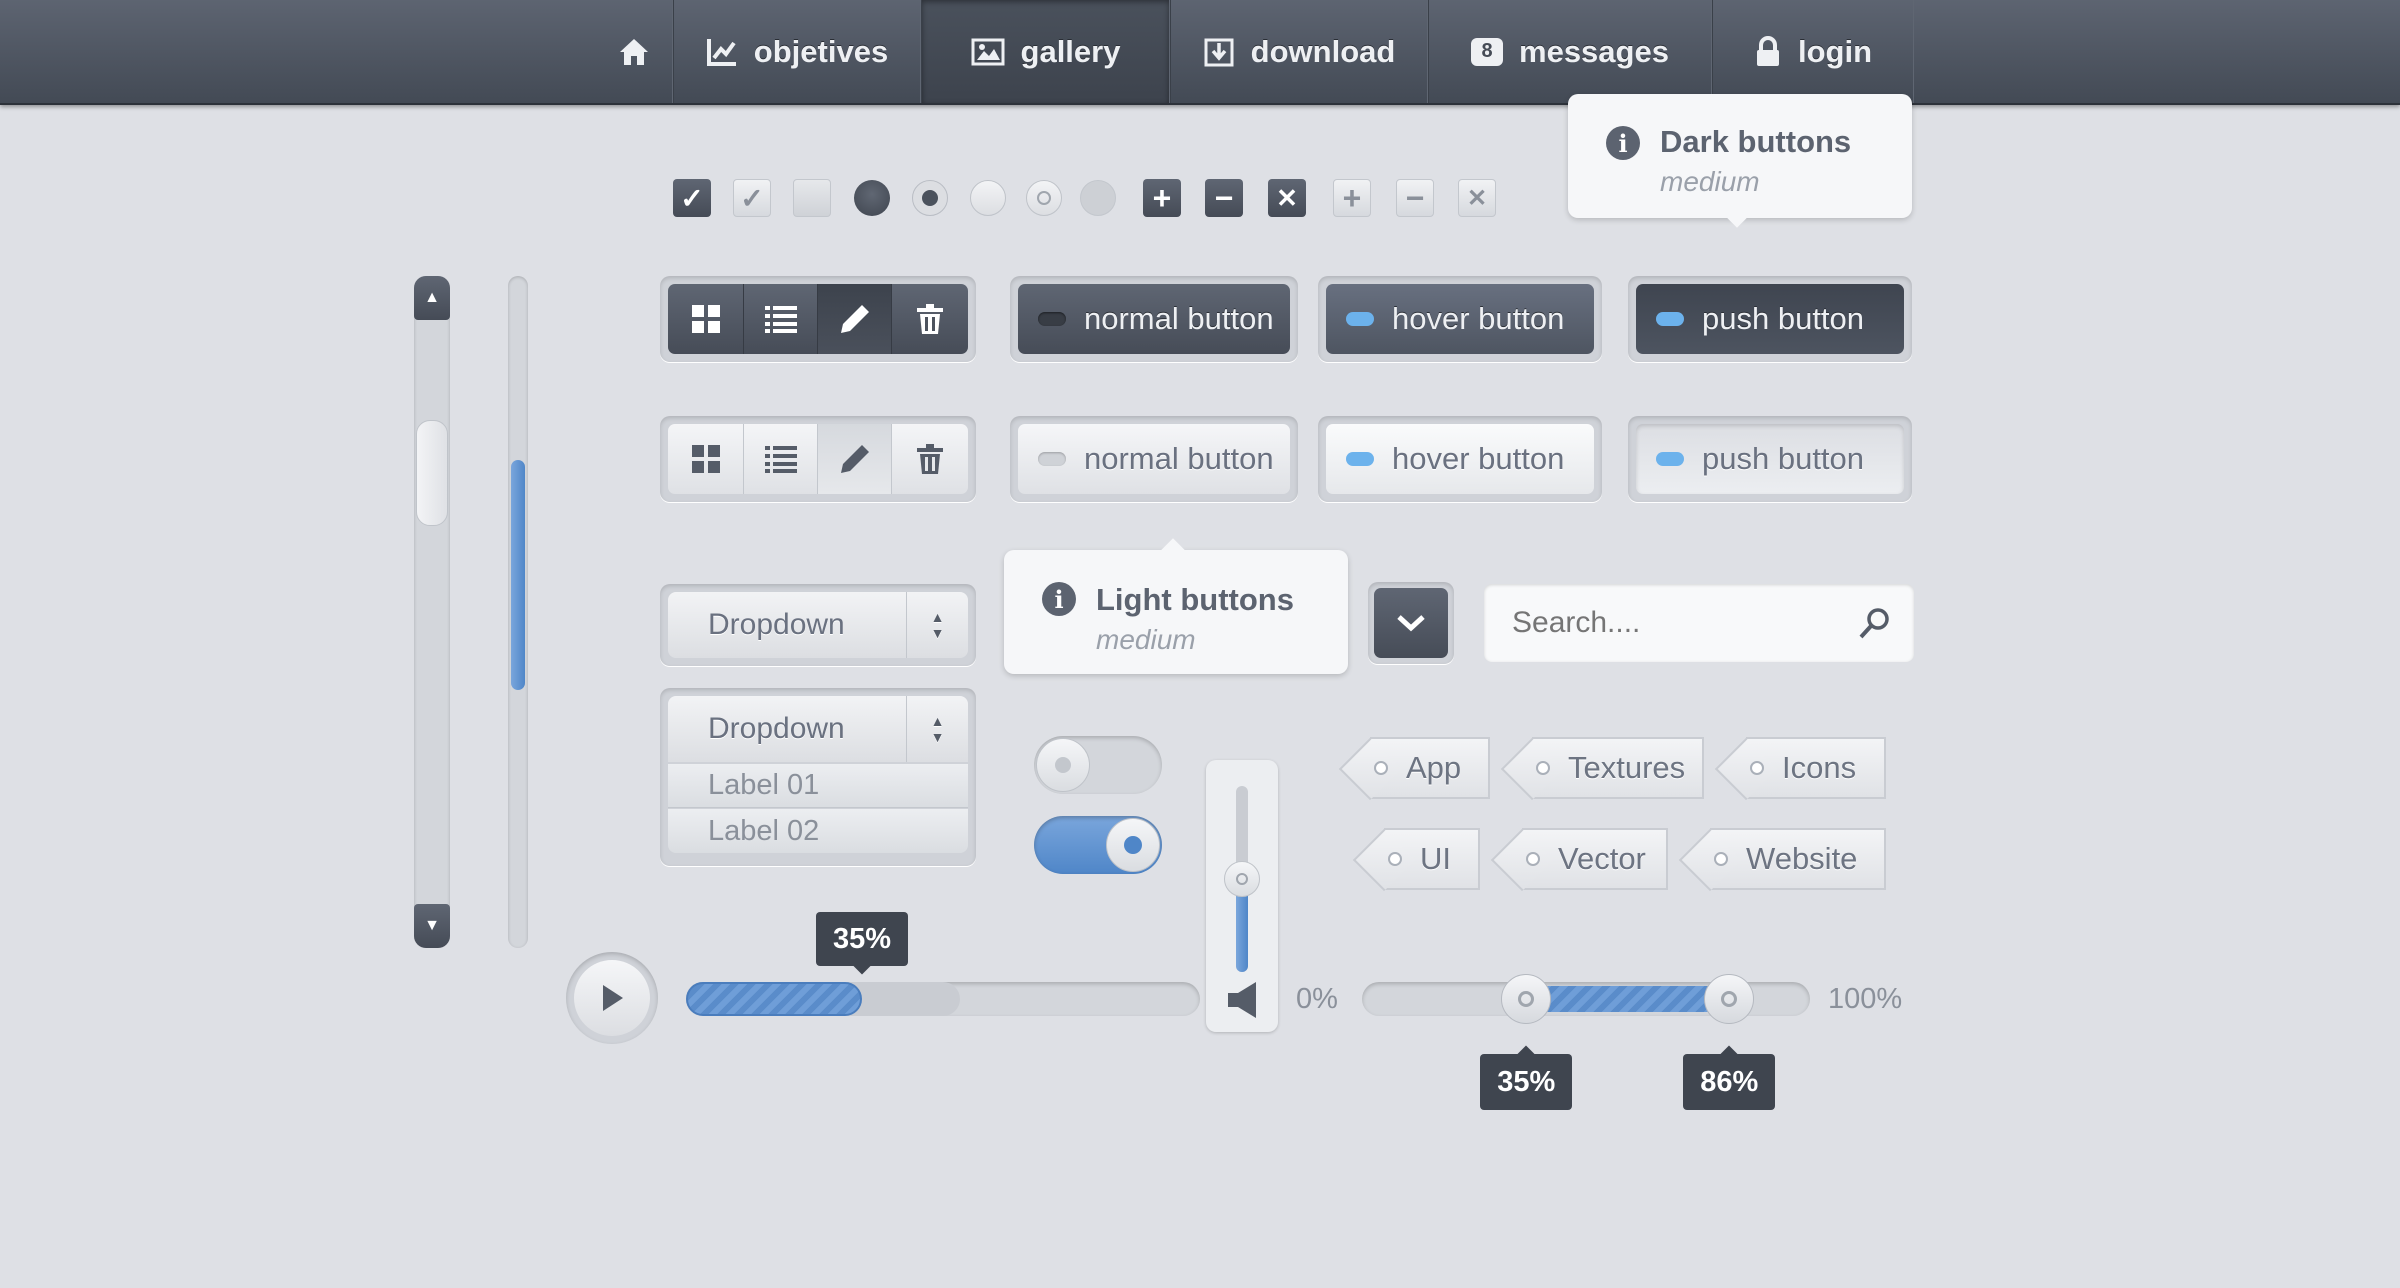 The height and width of the screenshot is (1288, 2400). I want to click on light-normal-button: normal button, so click(1154, 459).